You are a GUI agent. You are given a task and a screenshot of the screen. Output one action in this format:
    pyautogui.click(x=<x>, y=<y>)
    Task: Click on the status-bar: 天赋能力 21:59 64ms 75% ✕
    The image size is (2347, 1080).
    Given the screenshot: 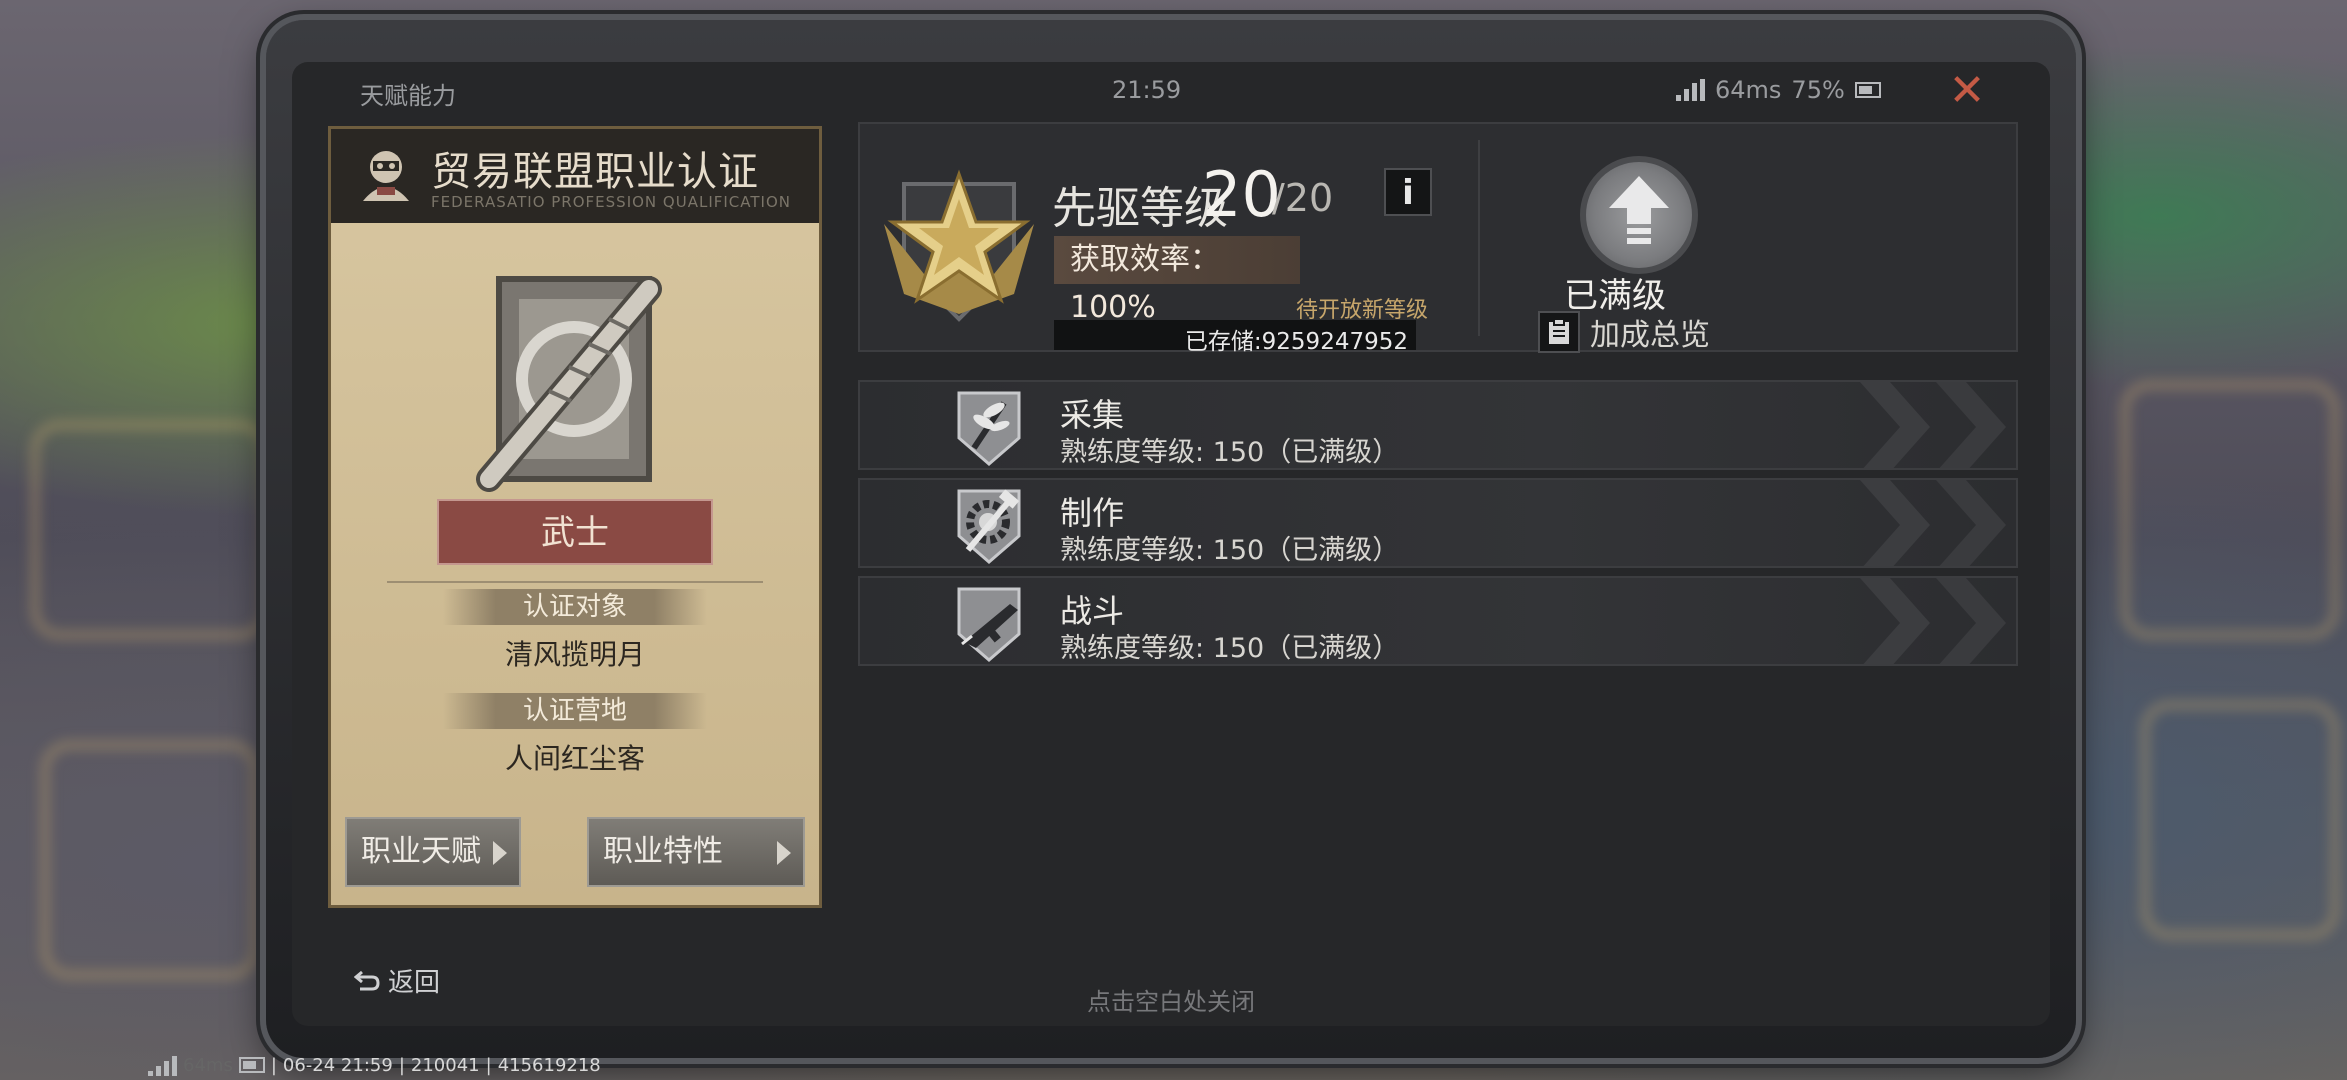 What is the action you would take?
    pyautogui.click(x=1171, y=91)
    